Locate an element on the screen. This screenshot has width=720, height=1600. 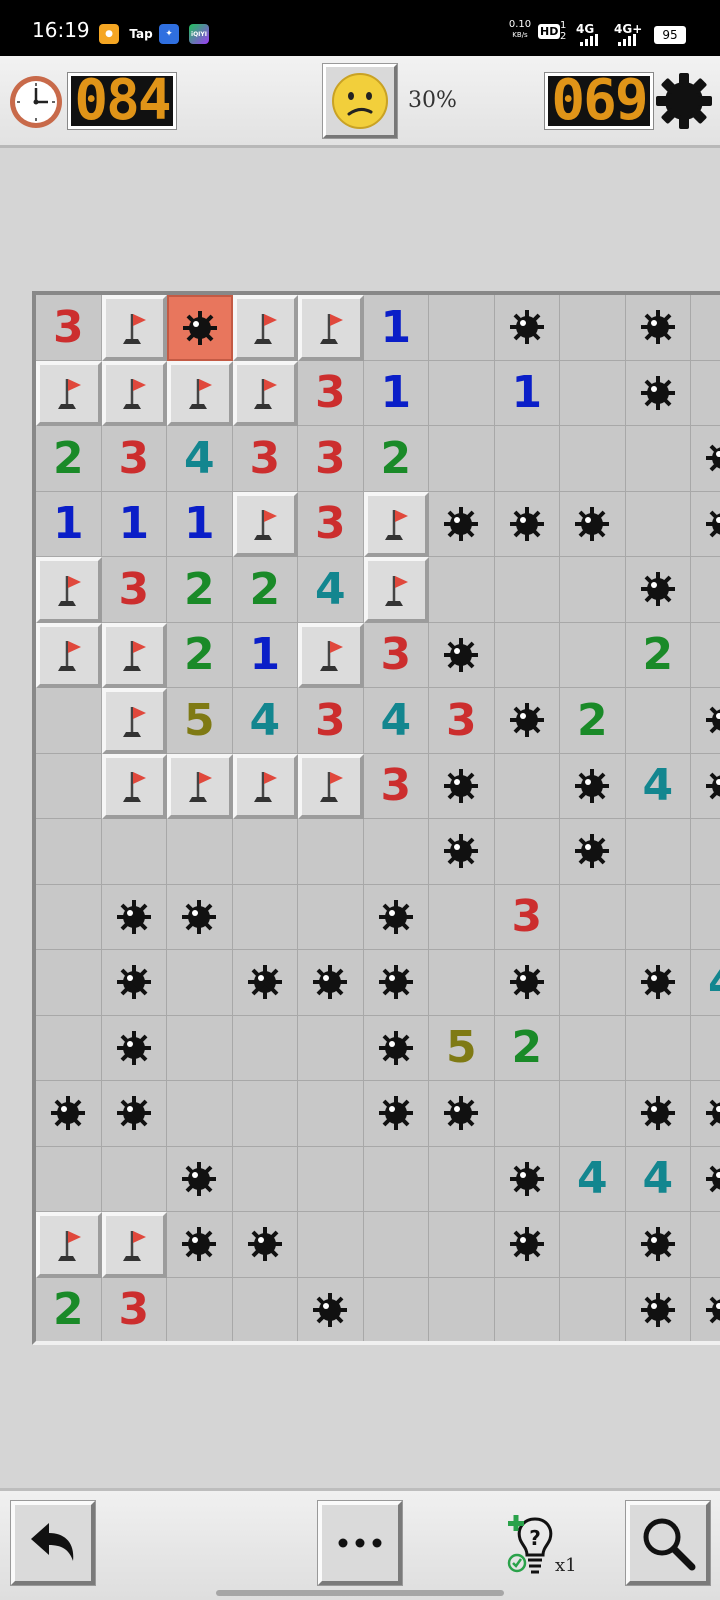
undo-button is located at coordinates (53, 1543).